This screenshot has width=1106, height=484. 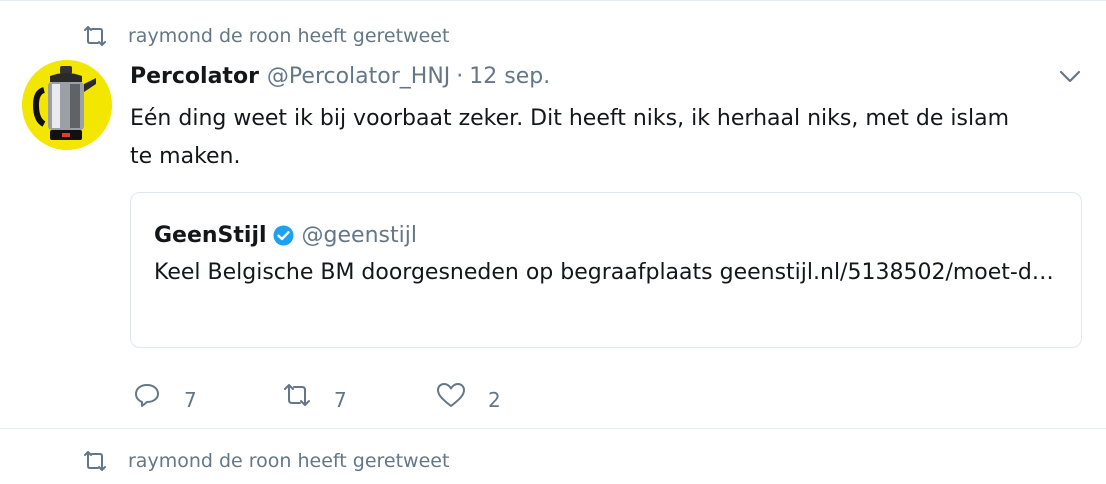 What do you see at coordinates (147, 395) in the screenshot?
I see `reply-icon` at bounding box center [147, 395].